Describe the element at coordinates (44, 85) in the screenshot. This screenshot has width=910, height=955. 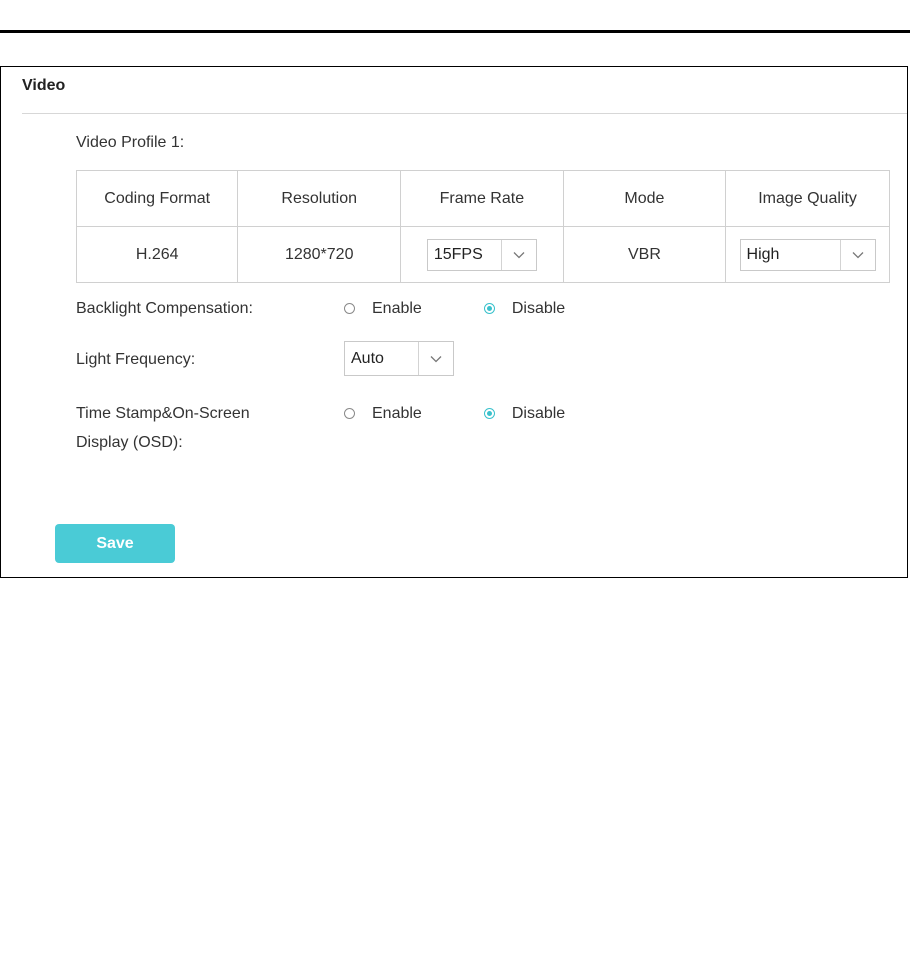
I see `section-title: Video` at that location.